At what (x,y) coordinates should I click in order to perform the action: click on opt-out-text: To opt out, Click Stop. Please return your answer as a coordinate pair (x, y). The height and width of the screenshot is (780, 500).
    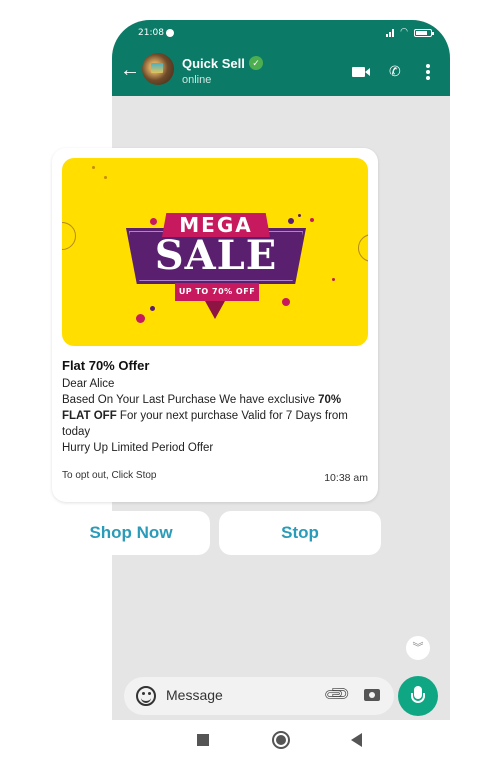
    Looking at the image, I should click on (109, 475).